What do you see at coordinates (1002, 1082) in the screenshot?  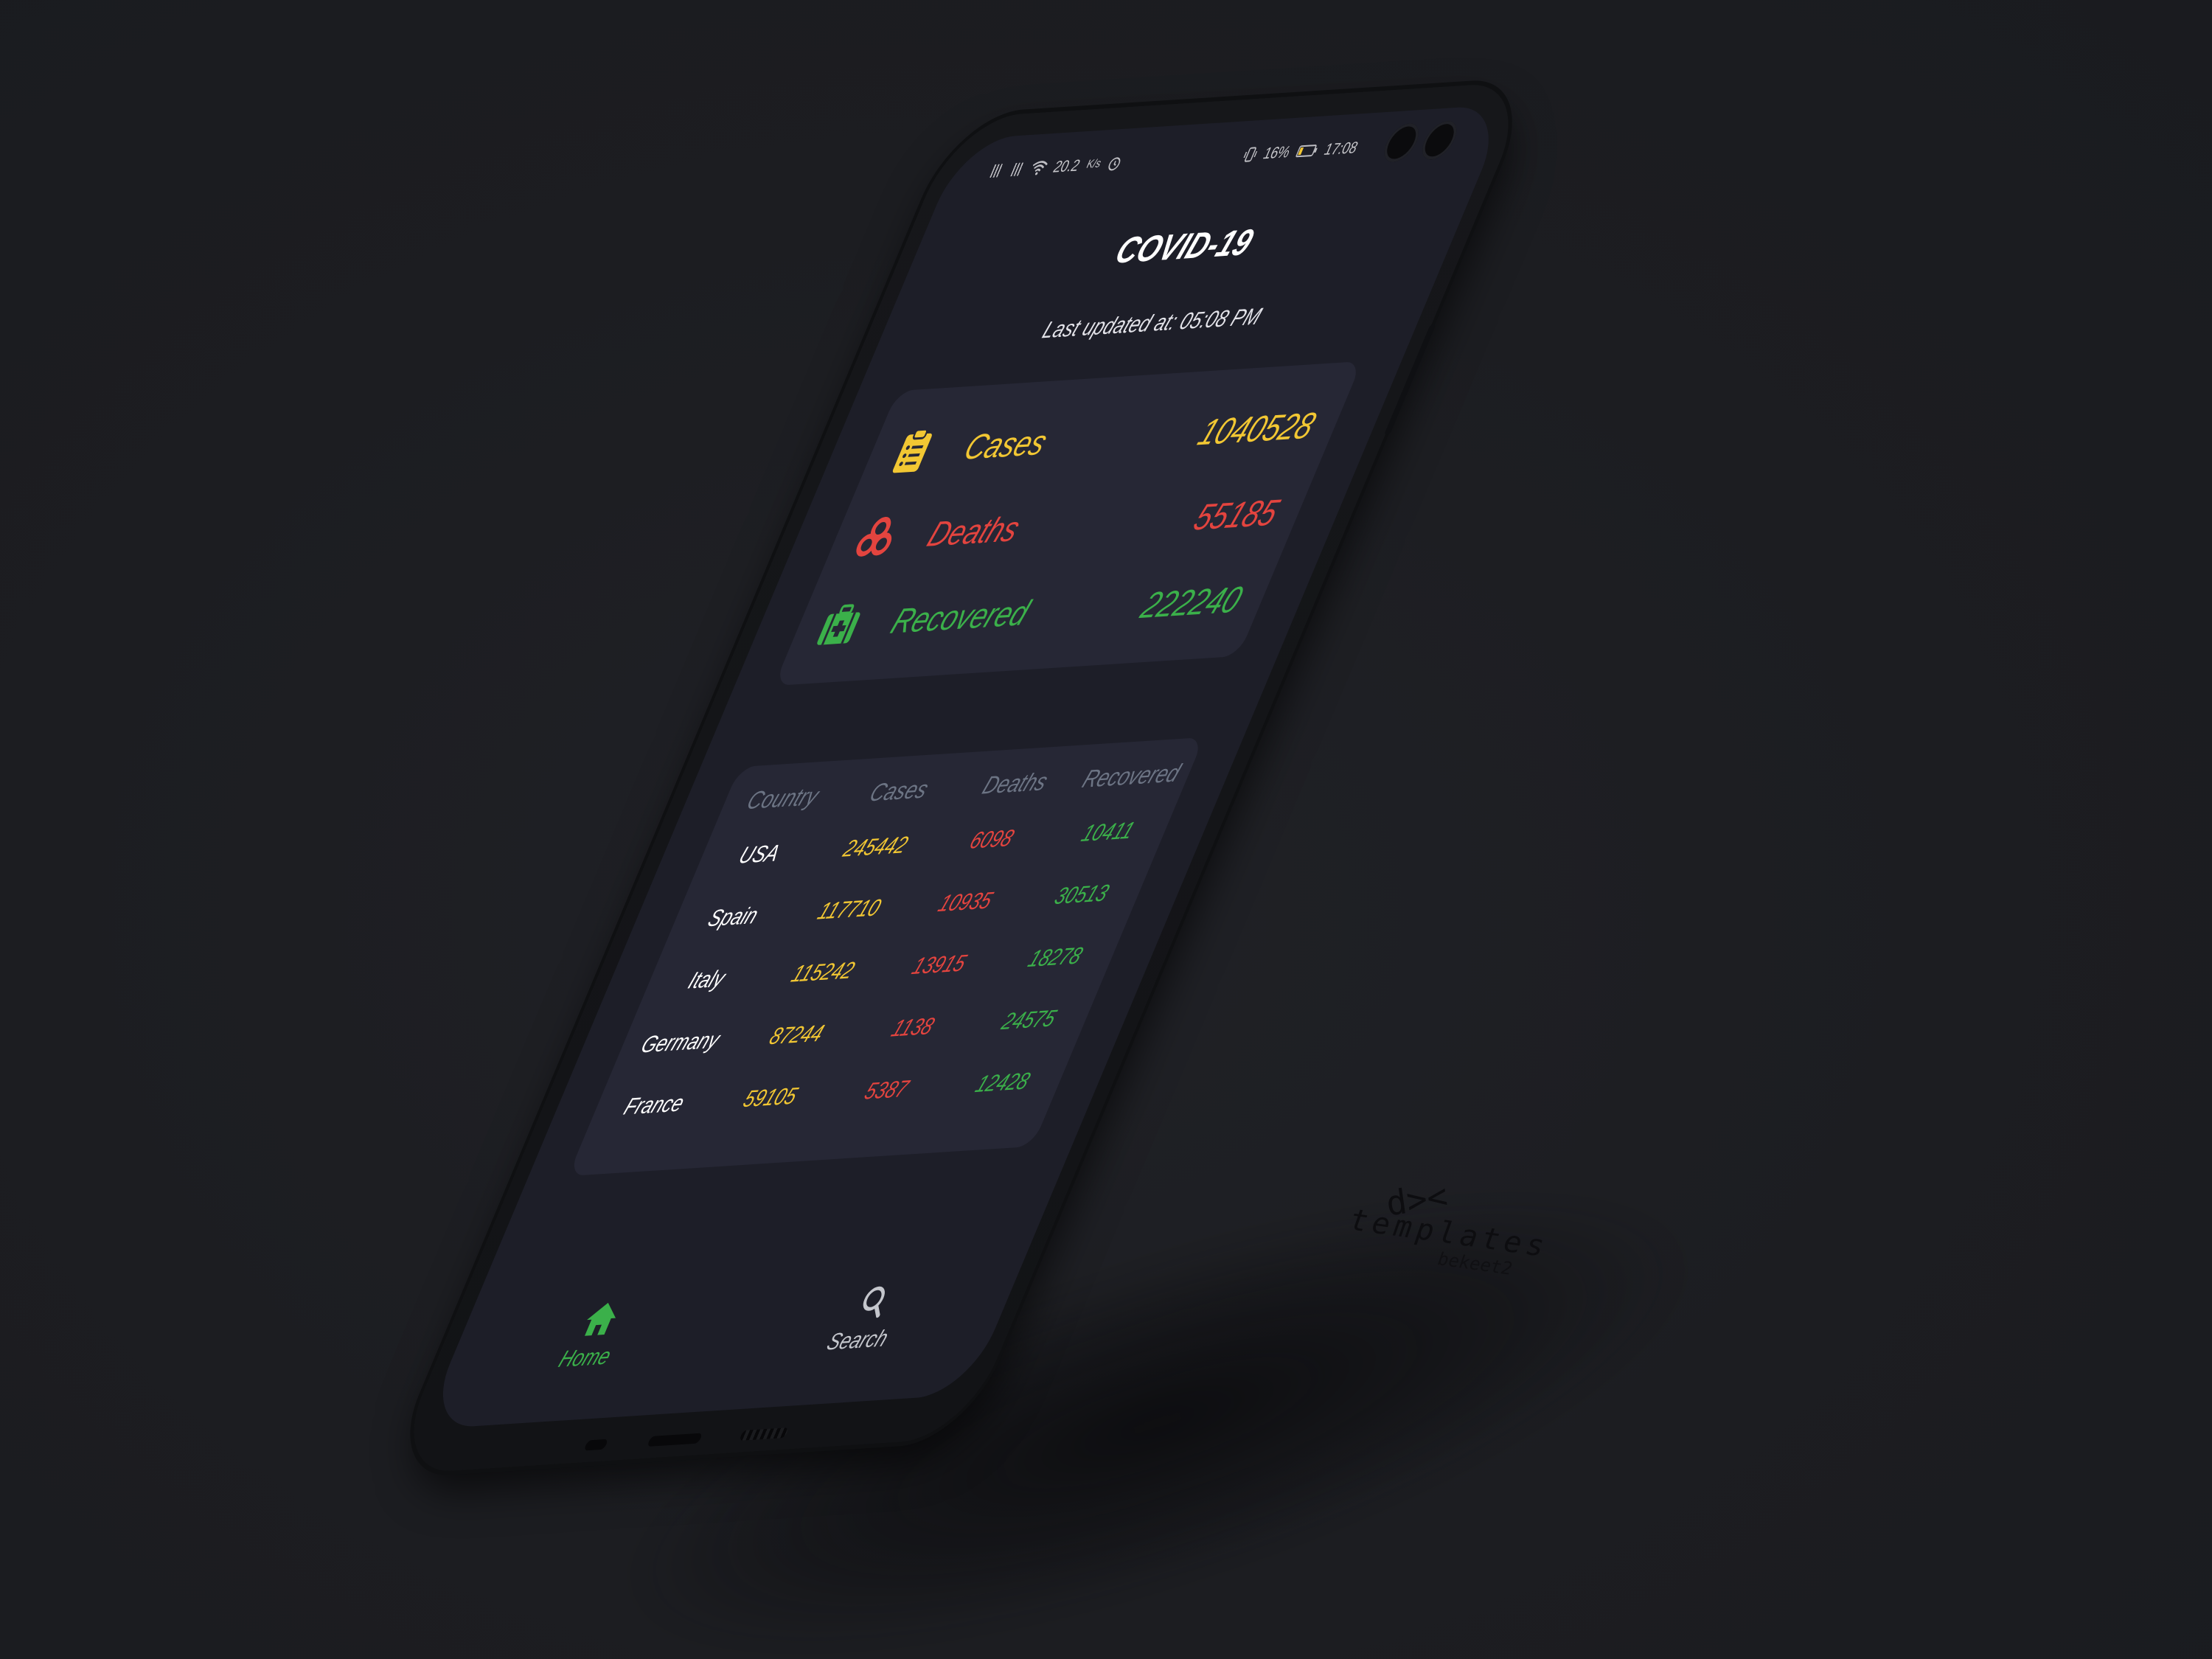 I see `cell-recovered: 12428` at bounding box center [1002, 1082].